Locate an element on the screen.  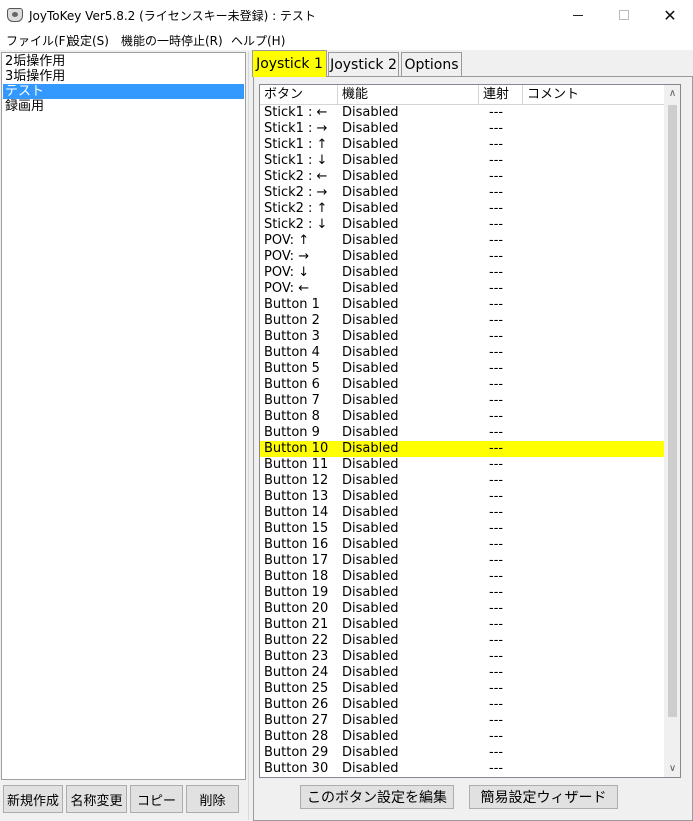
table-row: Button 6 Disabled --- is located at coordinates (462, 385).